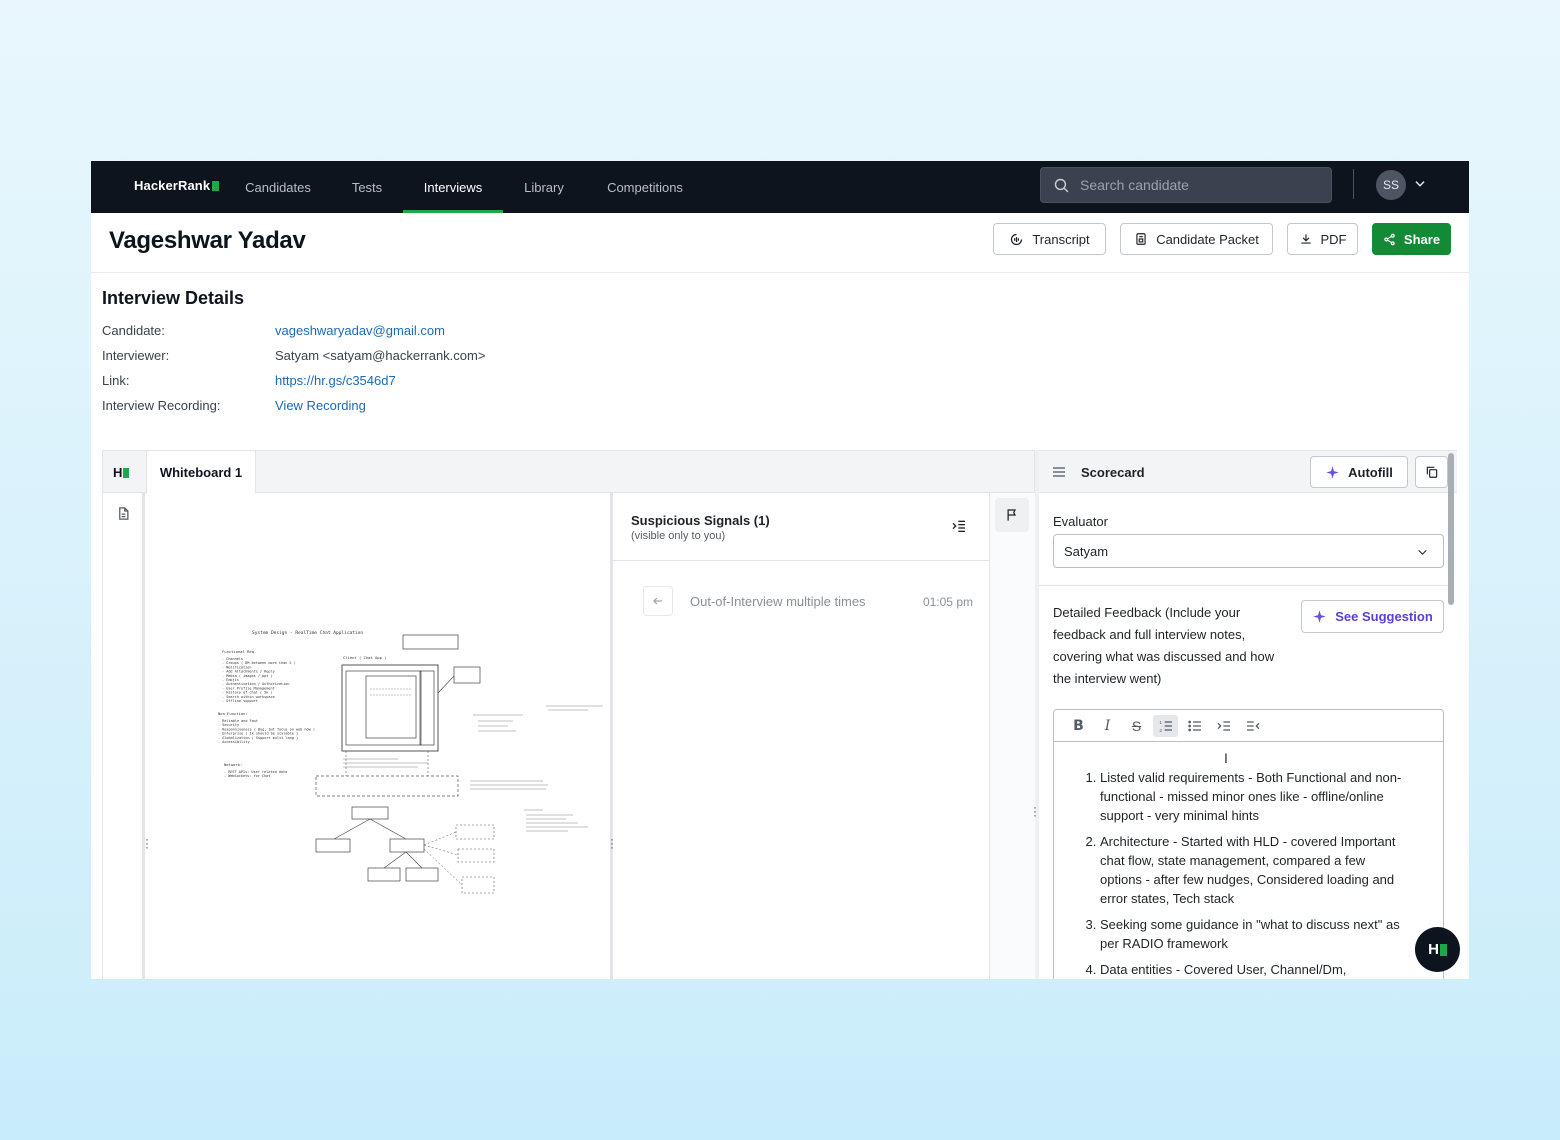  Describe the element at coordinates (1017, 239) in the screenshot. I see `transcript-icon` at that location.